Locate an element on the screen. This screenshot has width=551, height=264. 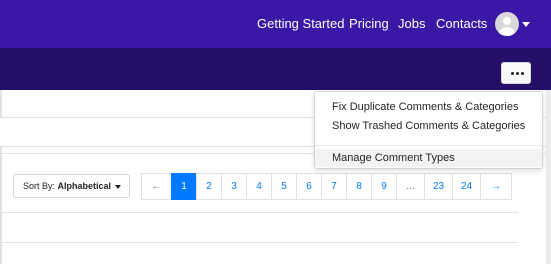
page-button-24: 24 is located at coordinates (466, 186).